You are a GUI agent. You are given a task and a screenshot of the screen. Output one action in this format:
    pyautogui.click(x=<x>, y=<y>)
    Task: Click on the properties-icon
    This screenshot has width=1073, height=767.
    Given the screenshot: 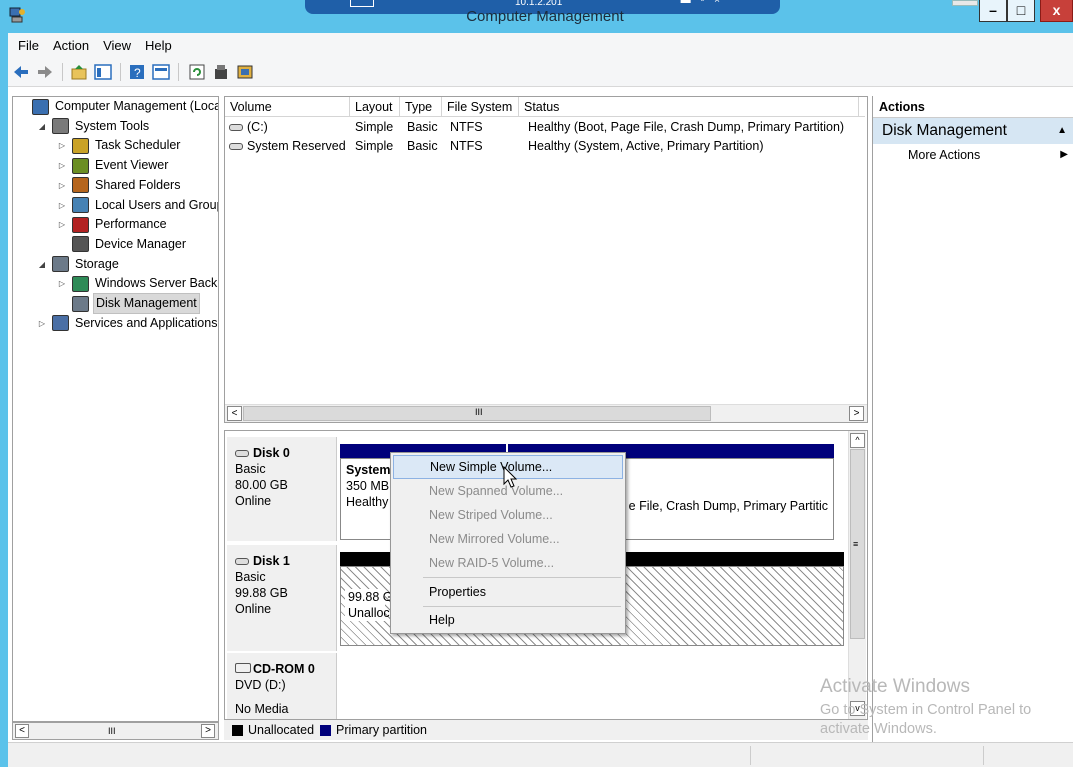 What is the action you would take?
    pyautogui.click(x=221, y=72)
    